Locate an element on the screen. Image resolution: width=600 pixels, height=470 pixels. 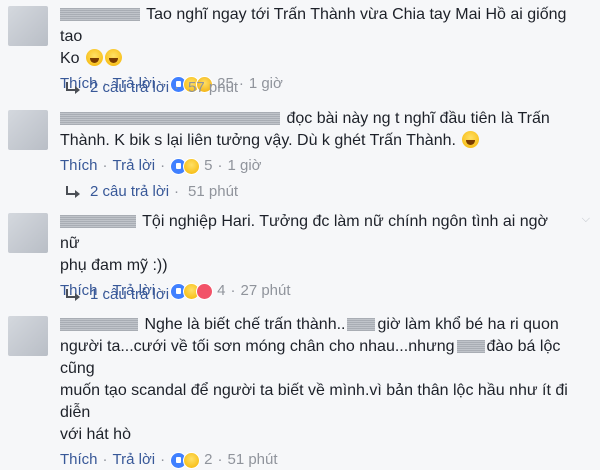
replies-row: 2 câu trả lời · 51 phút is located at coordinates (151, 192).